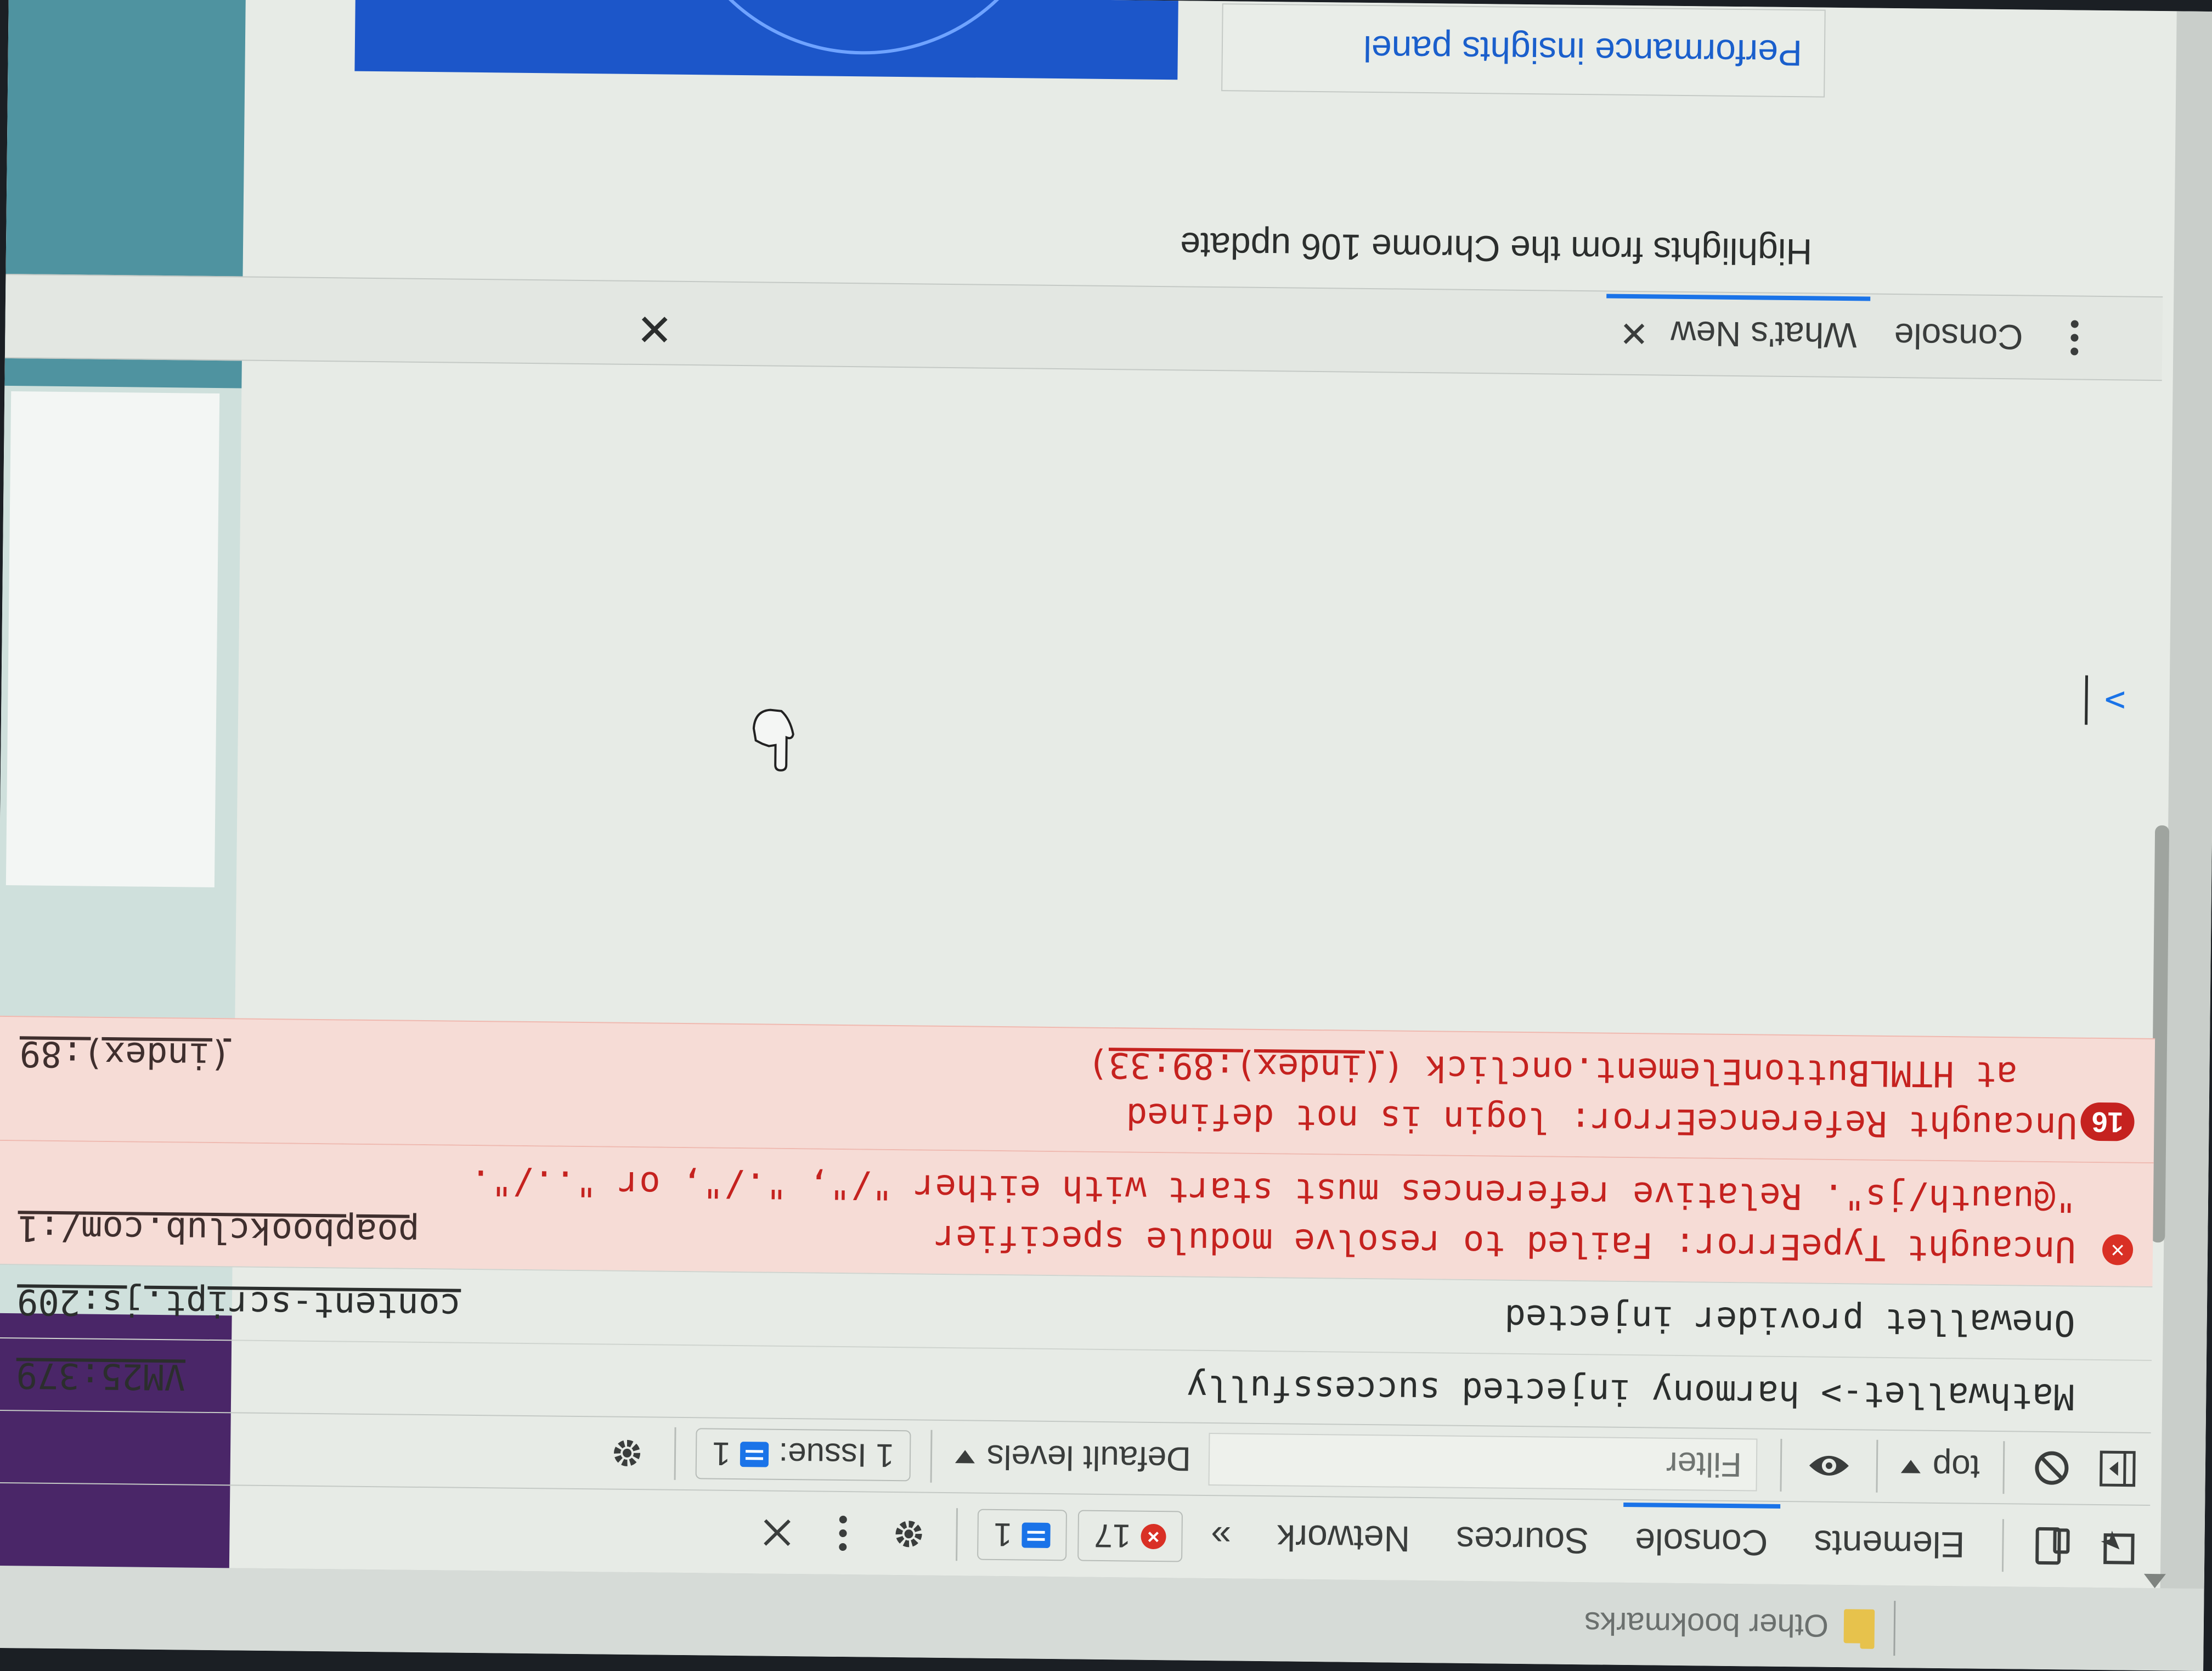 Image resolution: width=2212 pixels, height=1671 pixels. Describe the element at coordinates (100, 1375) in the screenshot. I see `log-source-link: VM25:379` at that location.